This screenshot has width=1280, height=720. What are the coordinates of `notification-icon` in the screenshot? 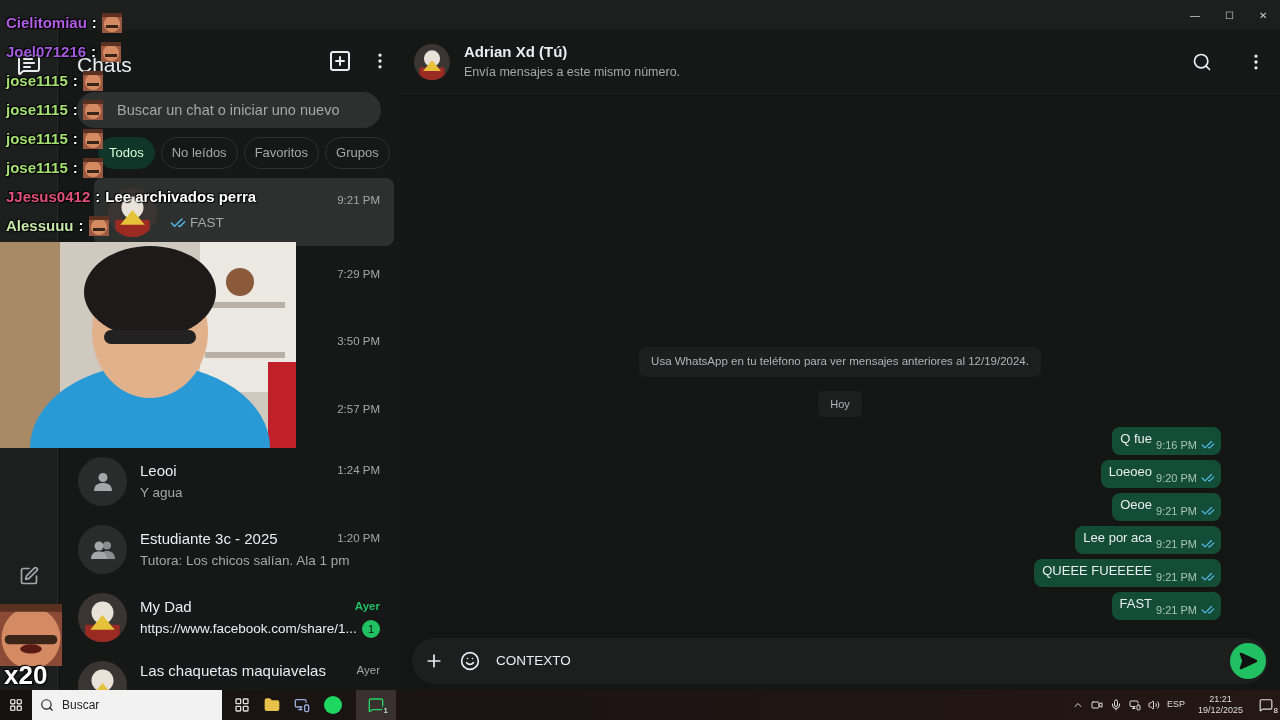 It's located at (1266, 705).